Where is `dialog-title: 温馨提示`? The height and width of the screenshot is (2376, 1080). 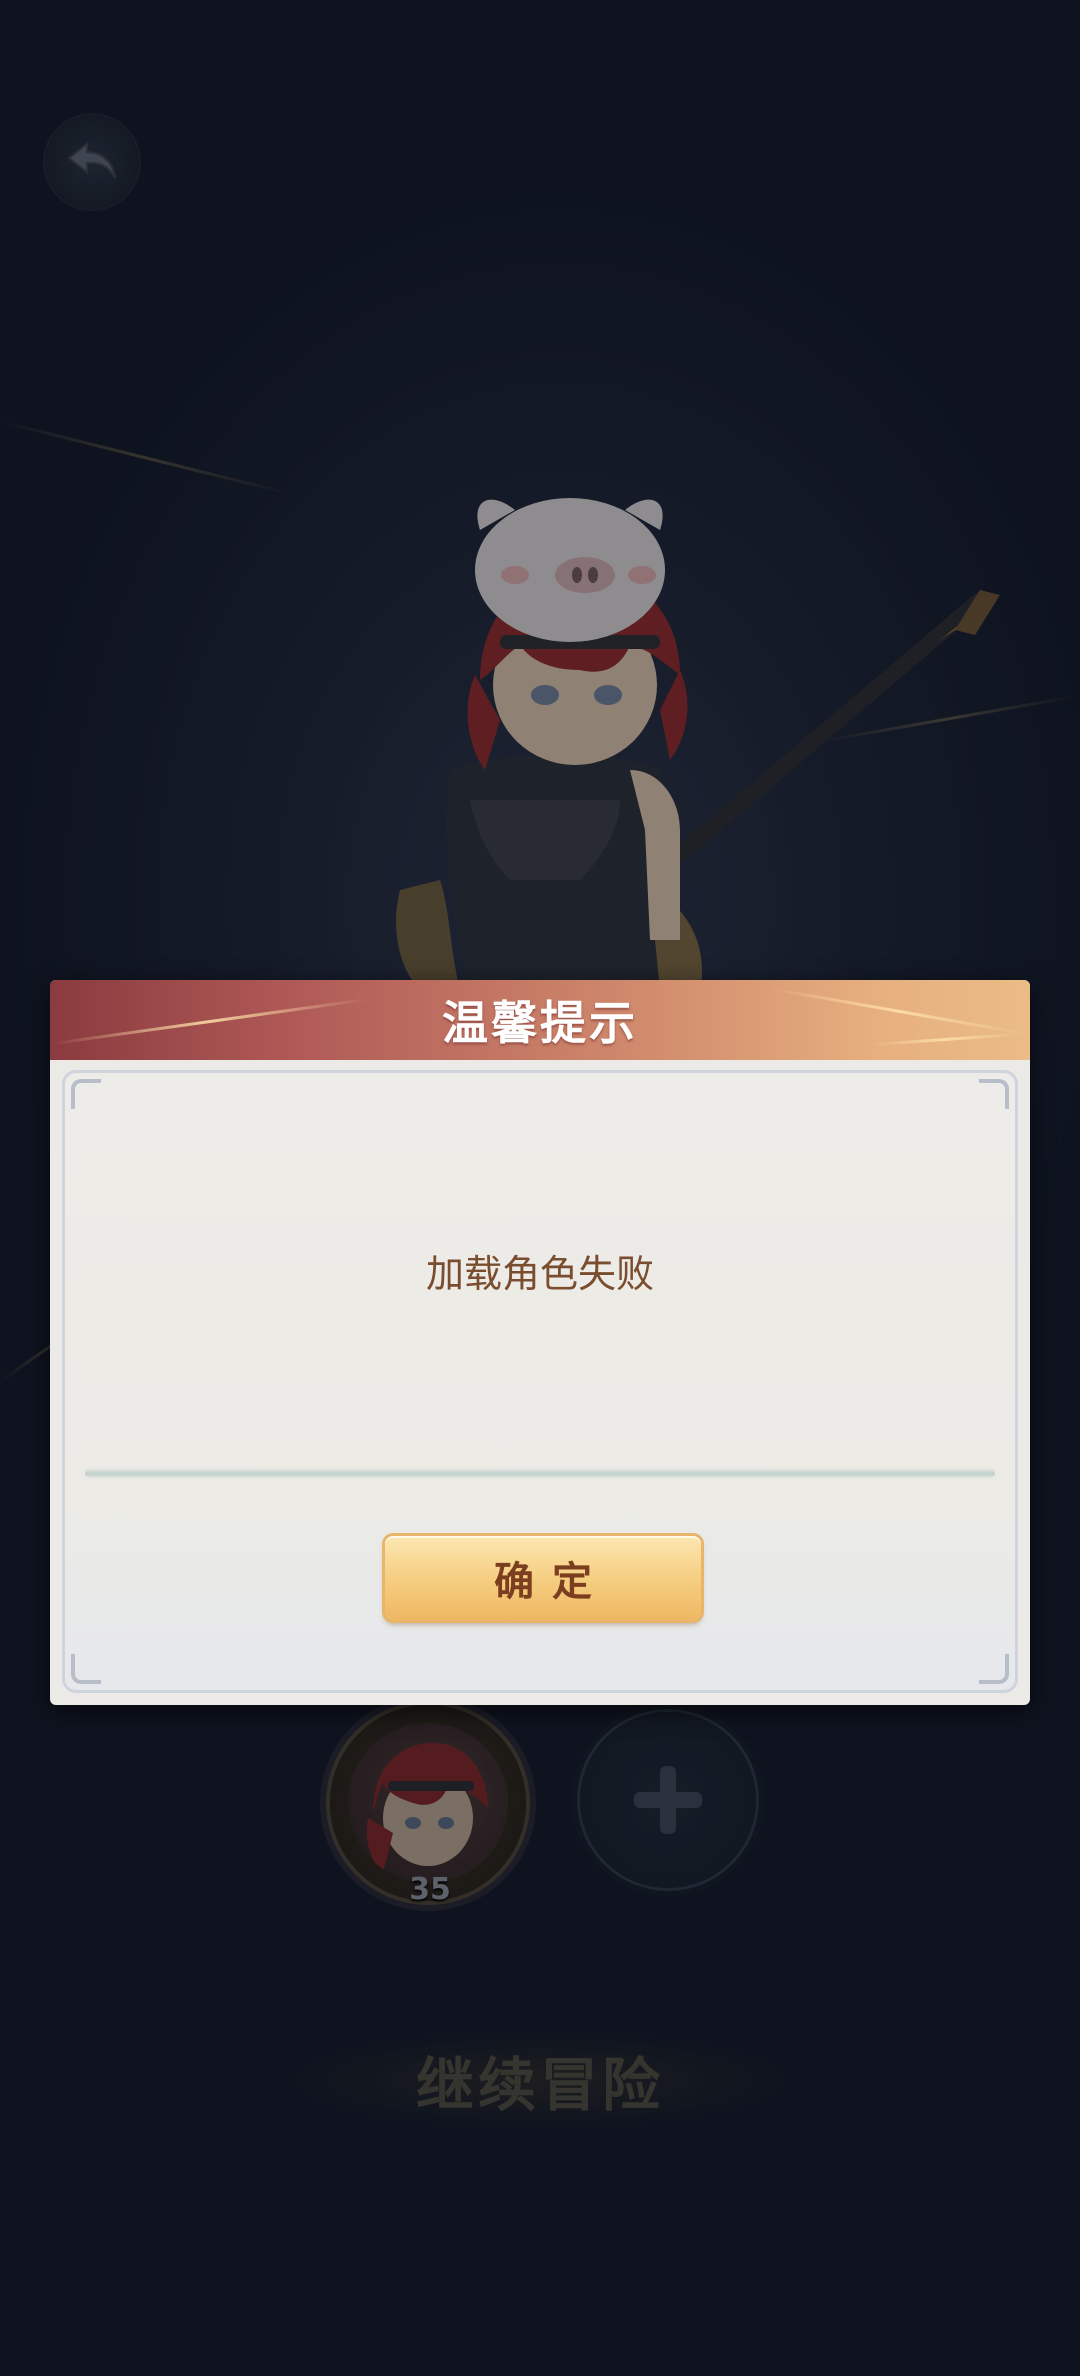
dialog-title: 温馨提示 is located at coordinates (540, 1023).